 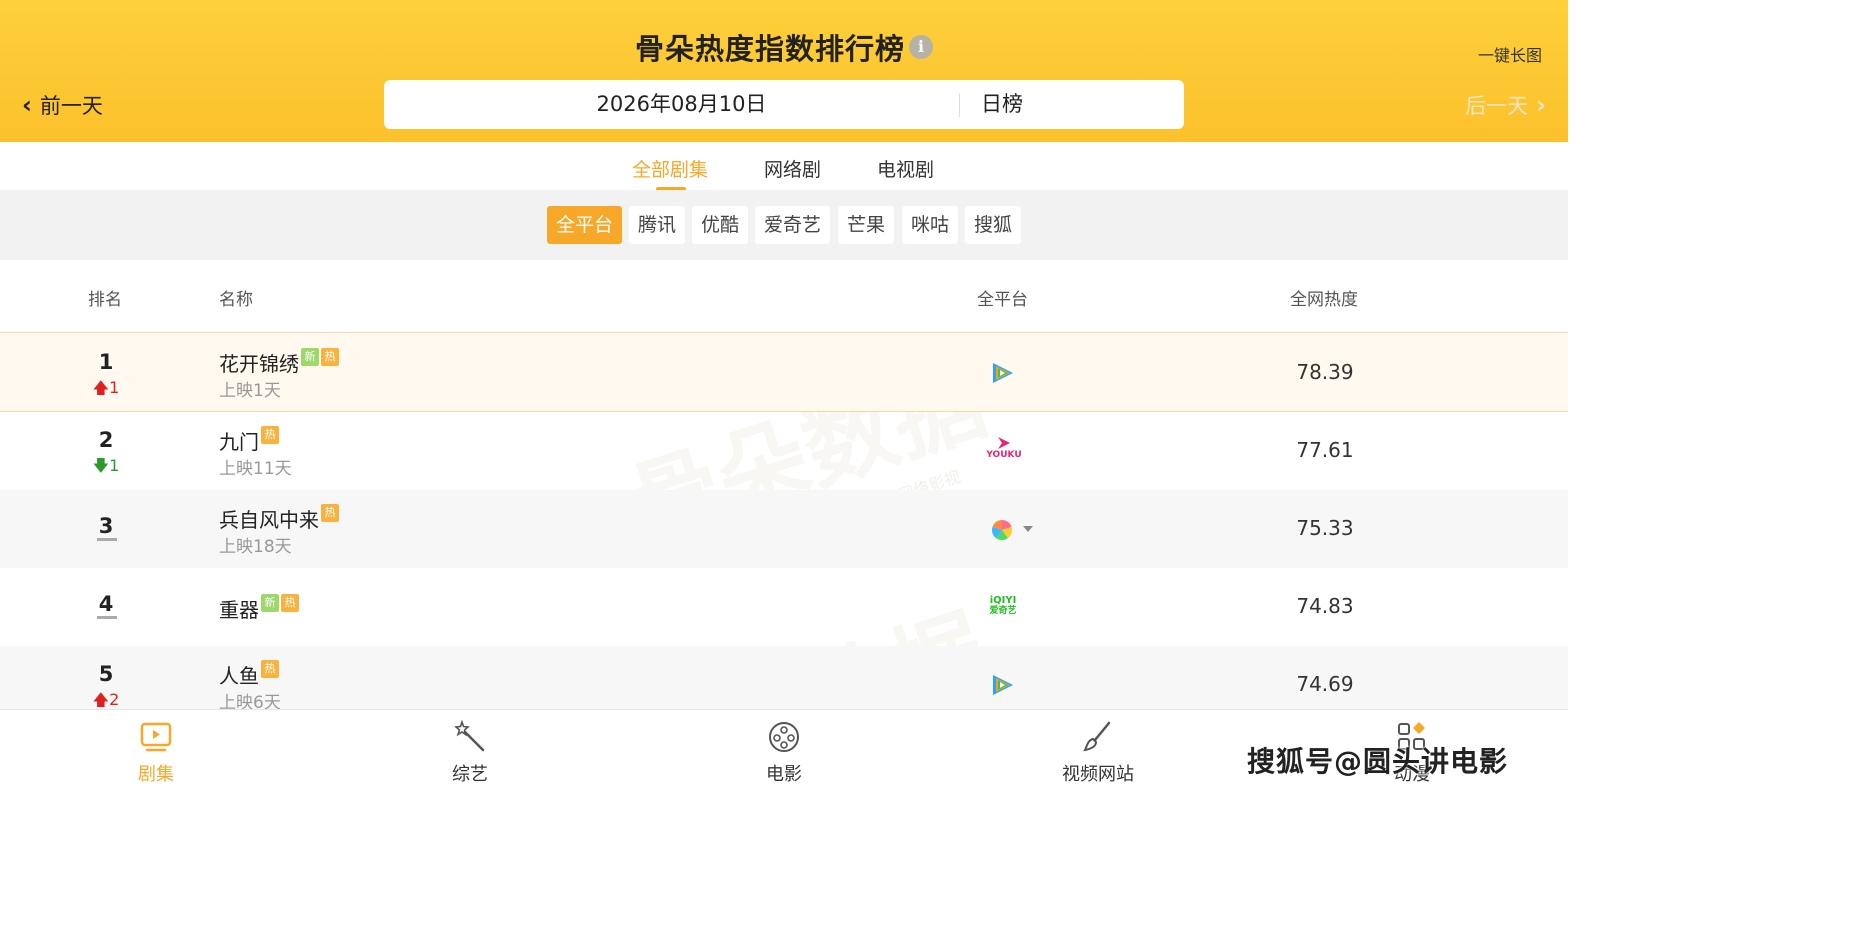 What do you see at coordinates (106, 604) in the screenshot?
I see `rank-number: 4` at bounding box center [106, 604].